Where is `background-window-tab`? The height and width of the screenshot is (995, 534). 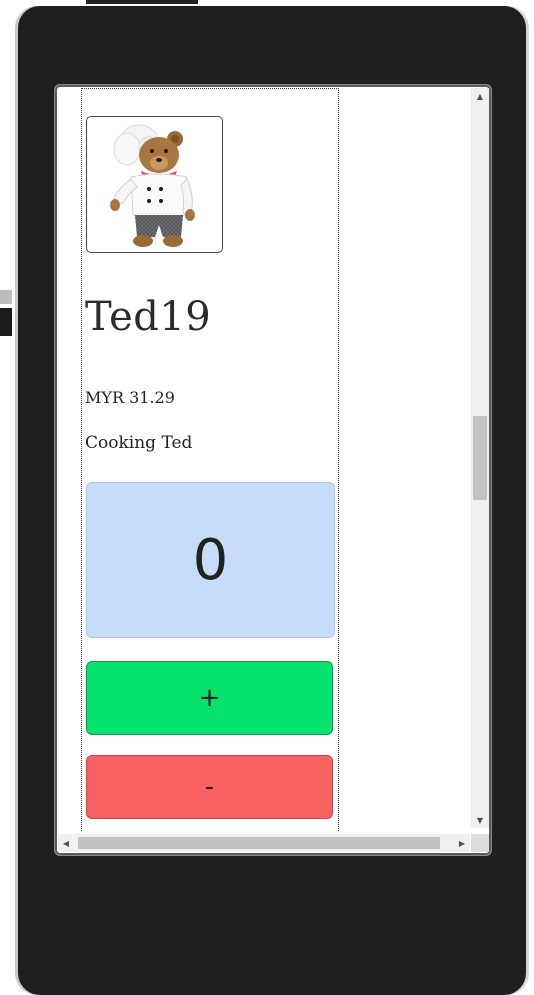
background-window-tab is located at coordinates (142, 2).